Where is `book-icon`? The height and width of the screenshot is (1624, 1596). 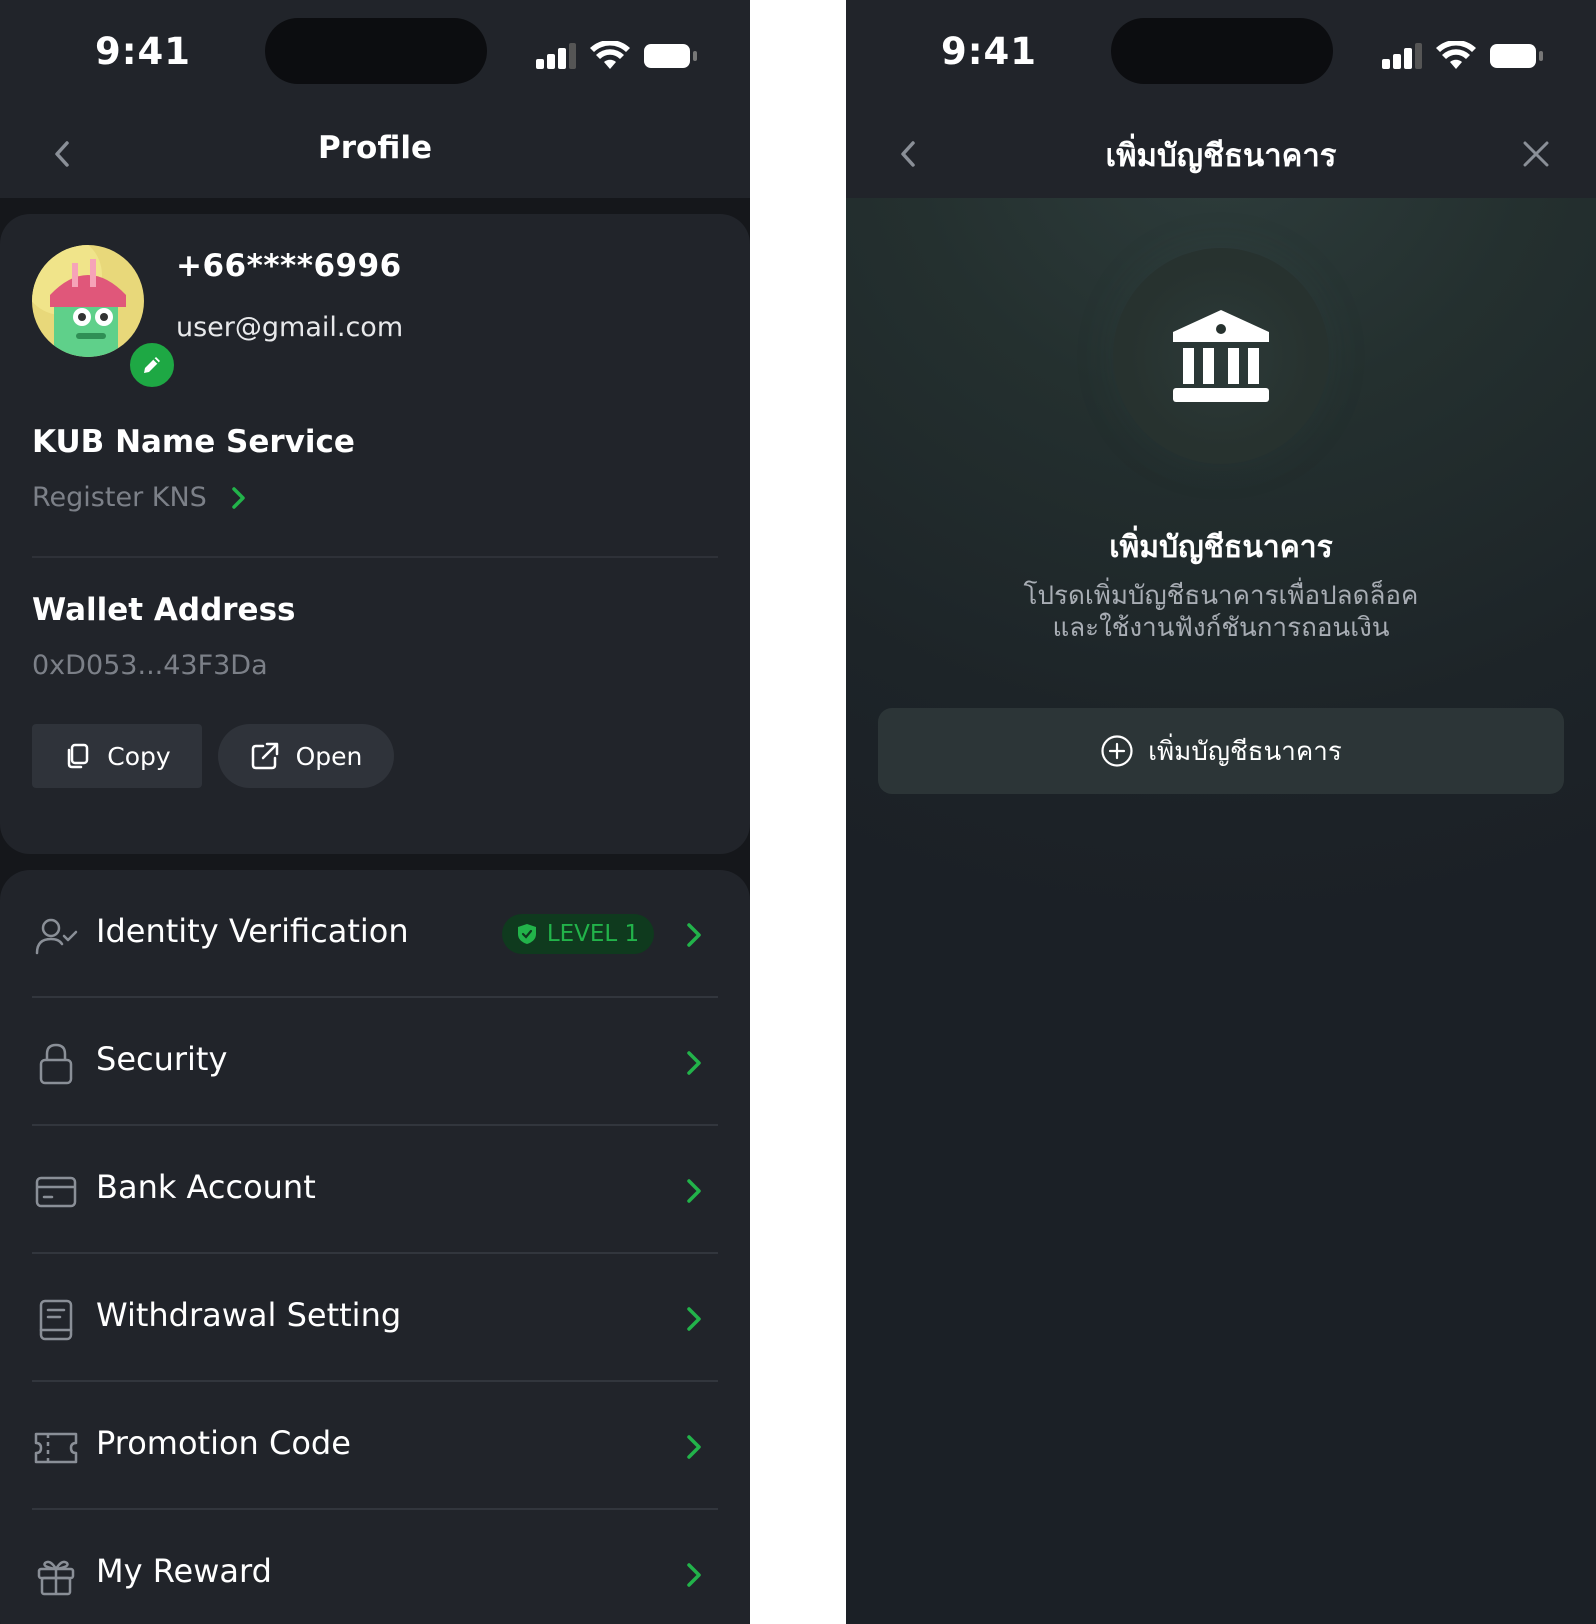 book-icon is located at coordinates (56, 1320).